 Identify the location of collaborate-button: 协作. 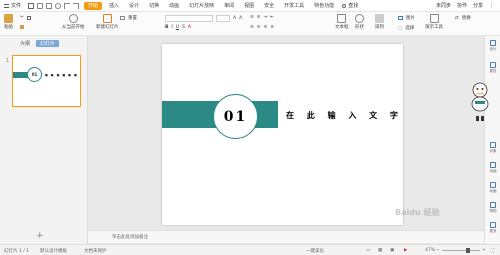
(462, 5).